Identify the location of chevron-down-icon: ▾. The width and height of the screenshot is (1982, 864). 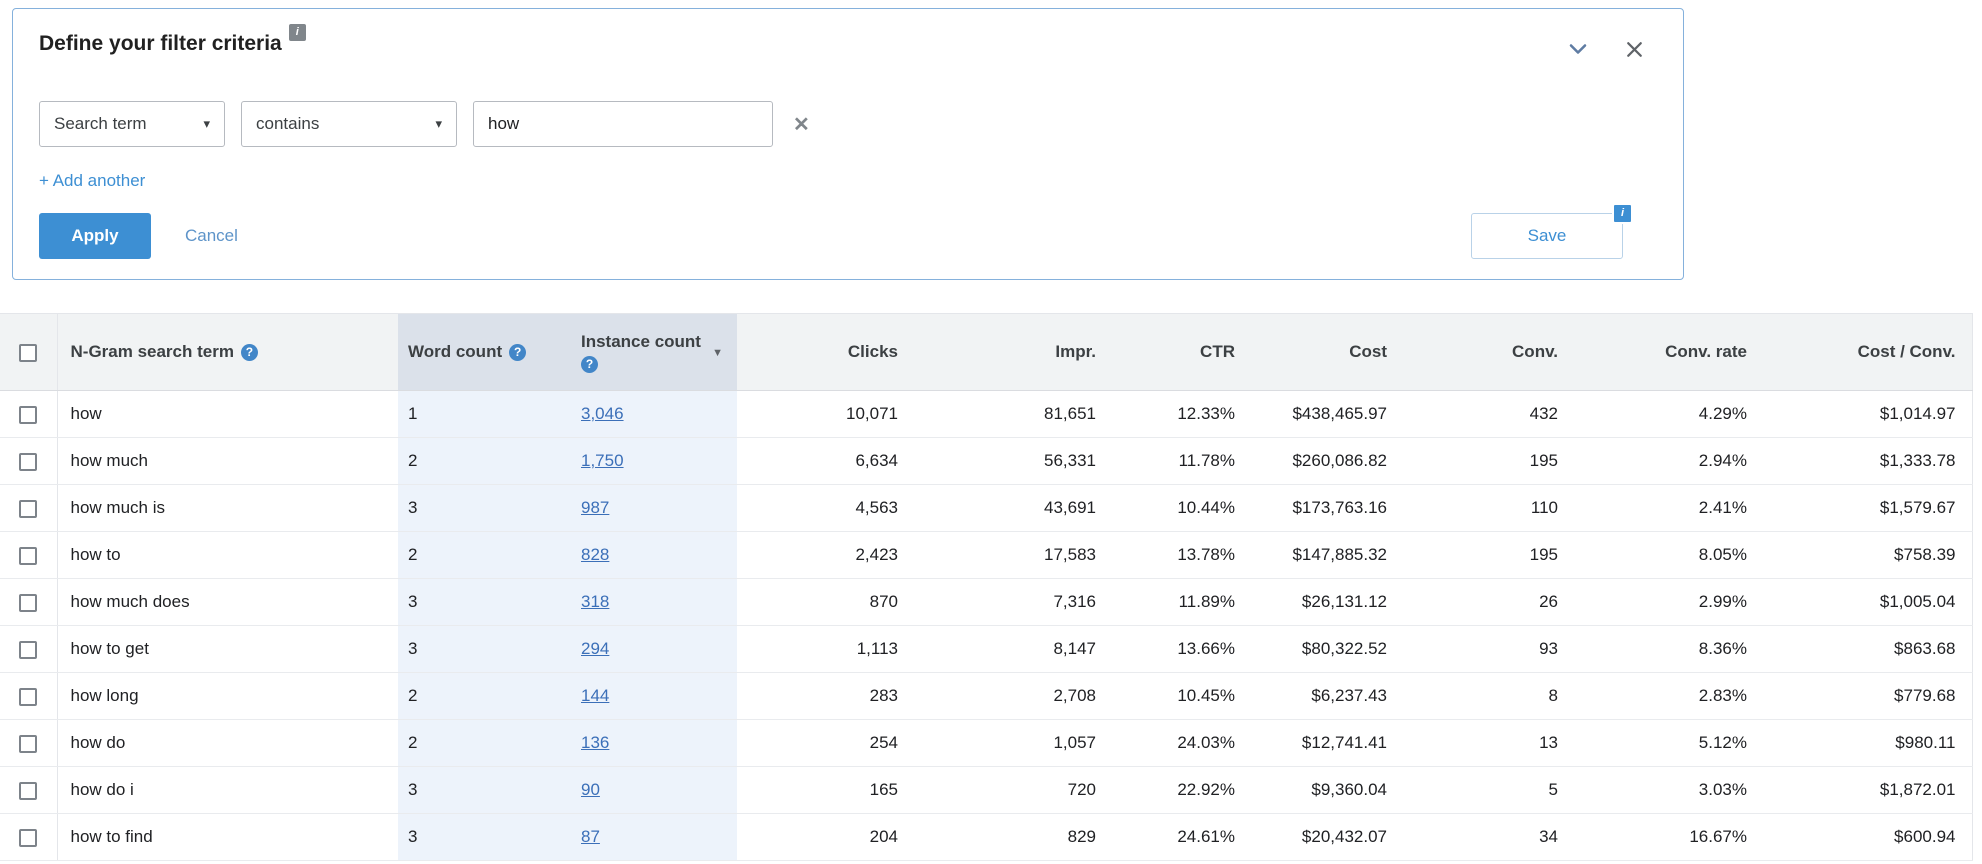
(438, 123).